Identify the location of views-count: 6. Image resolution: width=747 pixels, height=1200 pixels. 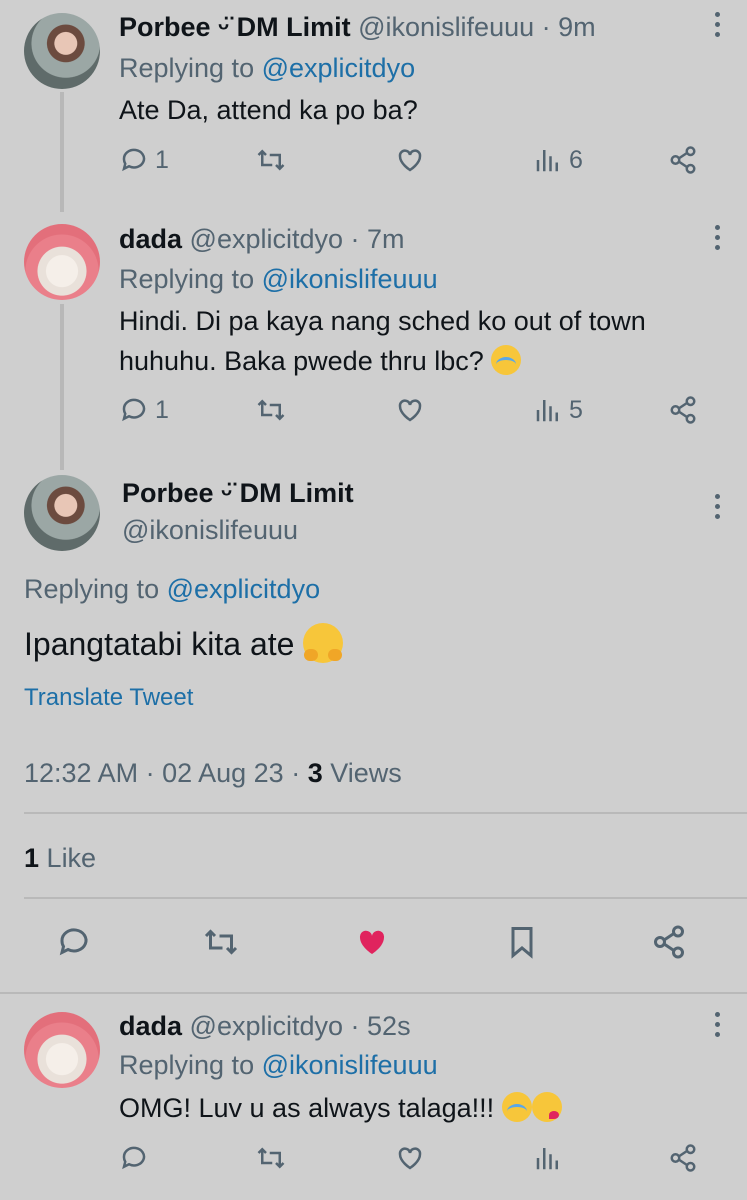
(576, 159).